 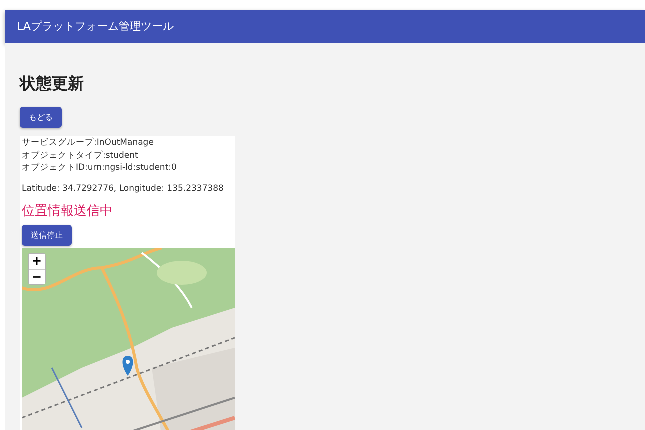 What do you see at coordinates (37, 276) in the screenshot?
I see `zoom-out-button: −` at bounding box center [37, 276].